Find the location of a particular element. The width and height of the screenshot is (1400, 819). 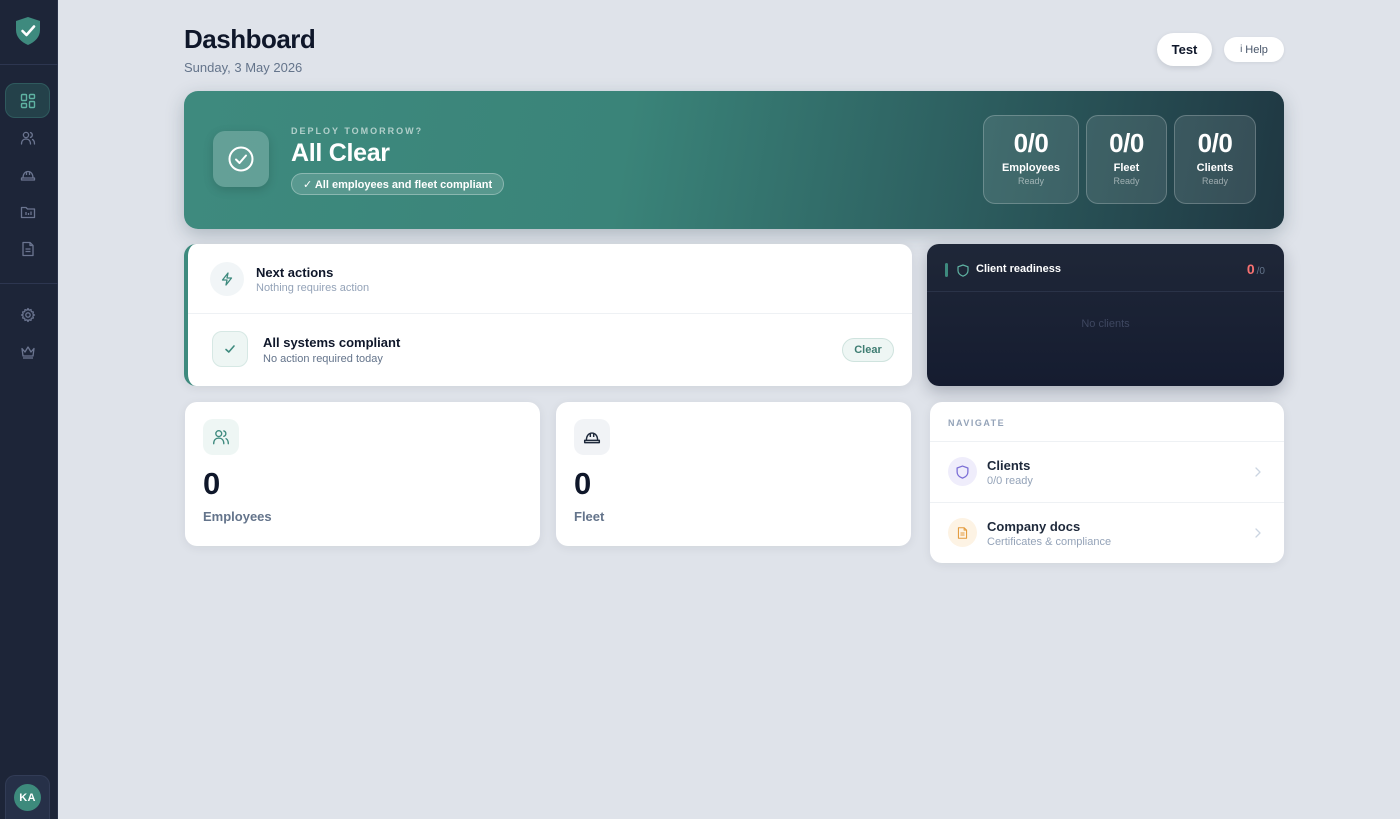

nav-item-title: Clients is located at coordinates (1009, 465).